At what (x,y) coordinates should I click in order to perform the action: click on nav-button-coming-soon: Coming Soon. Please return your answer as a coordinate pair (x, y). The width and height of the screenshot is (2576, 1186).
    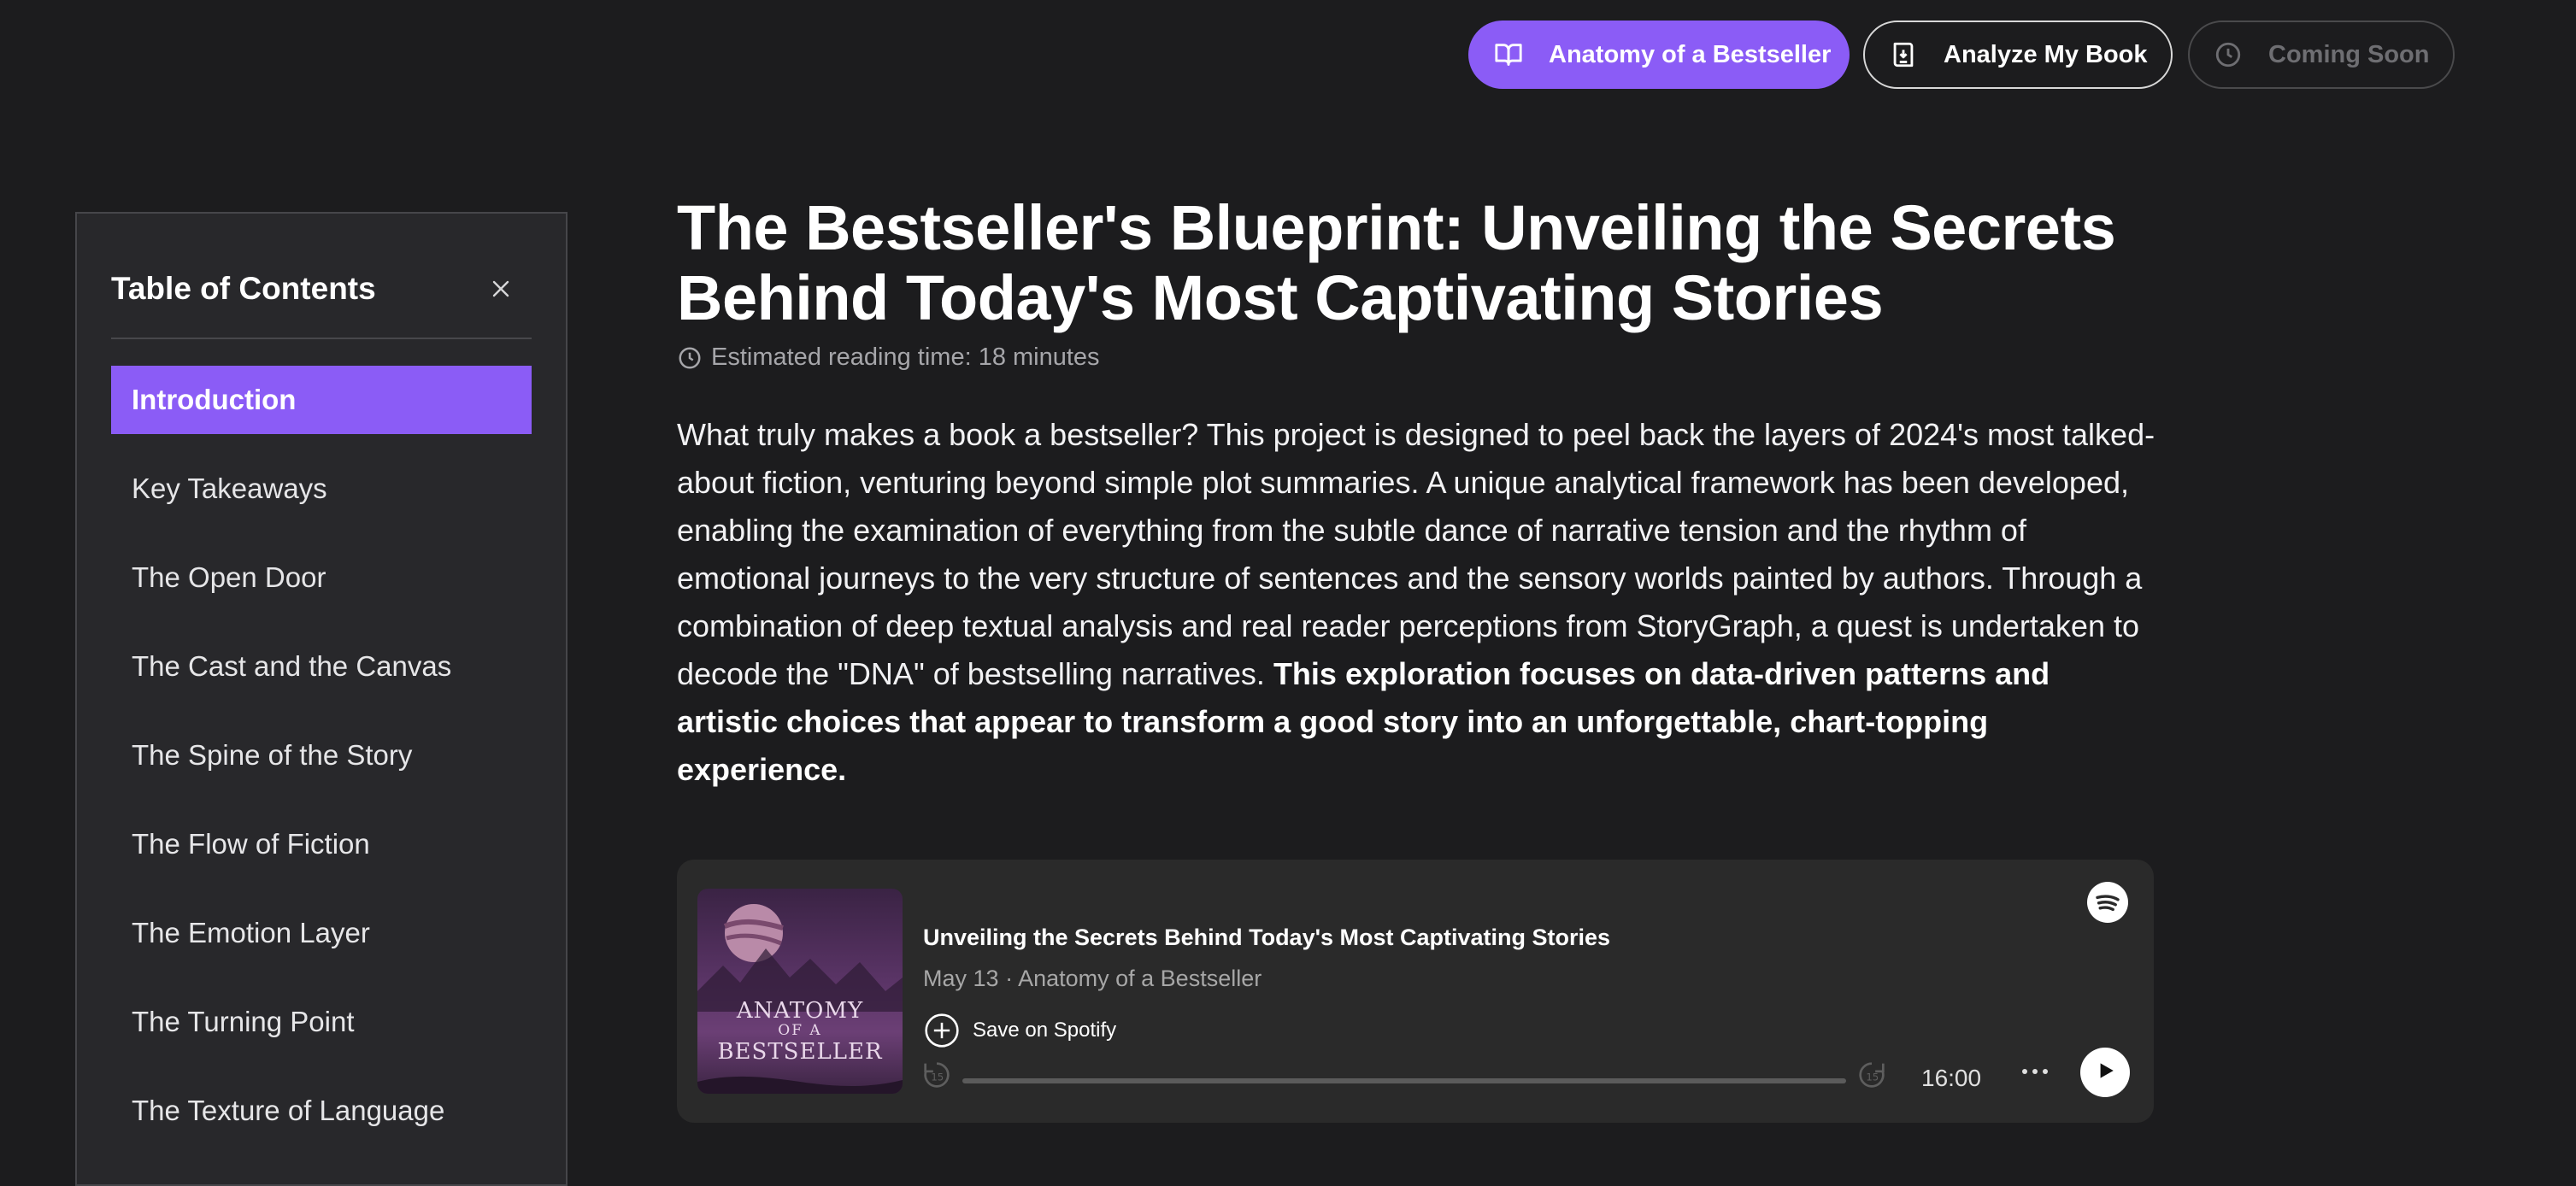
    Looking at the image, I should click on (2321, 55).